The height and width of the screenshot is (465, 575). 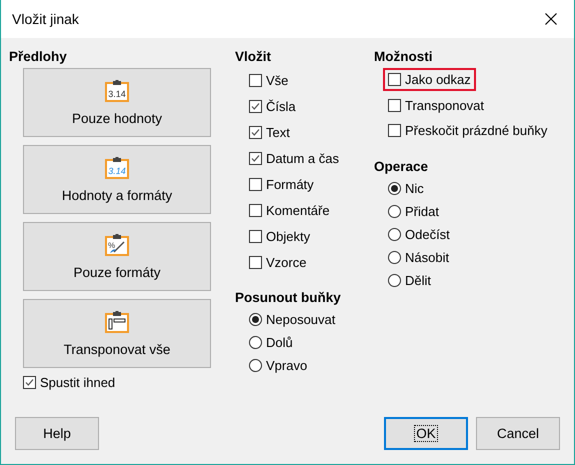 I want to click on checkbox-label: Transponovat, so click(x=444, y=105).